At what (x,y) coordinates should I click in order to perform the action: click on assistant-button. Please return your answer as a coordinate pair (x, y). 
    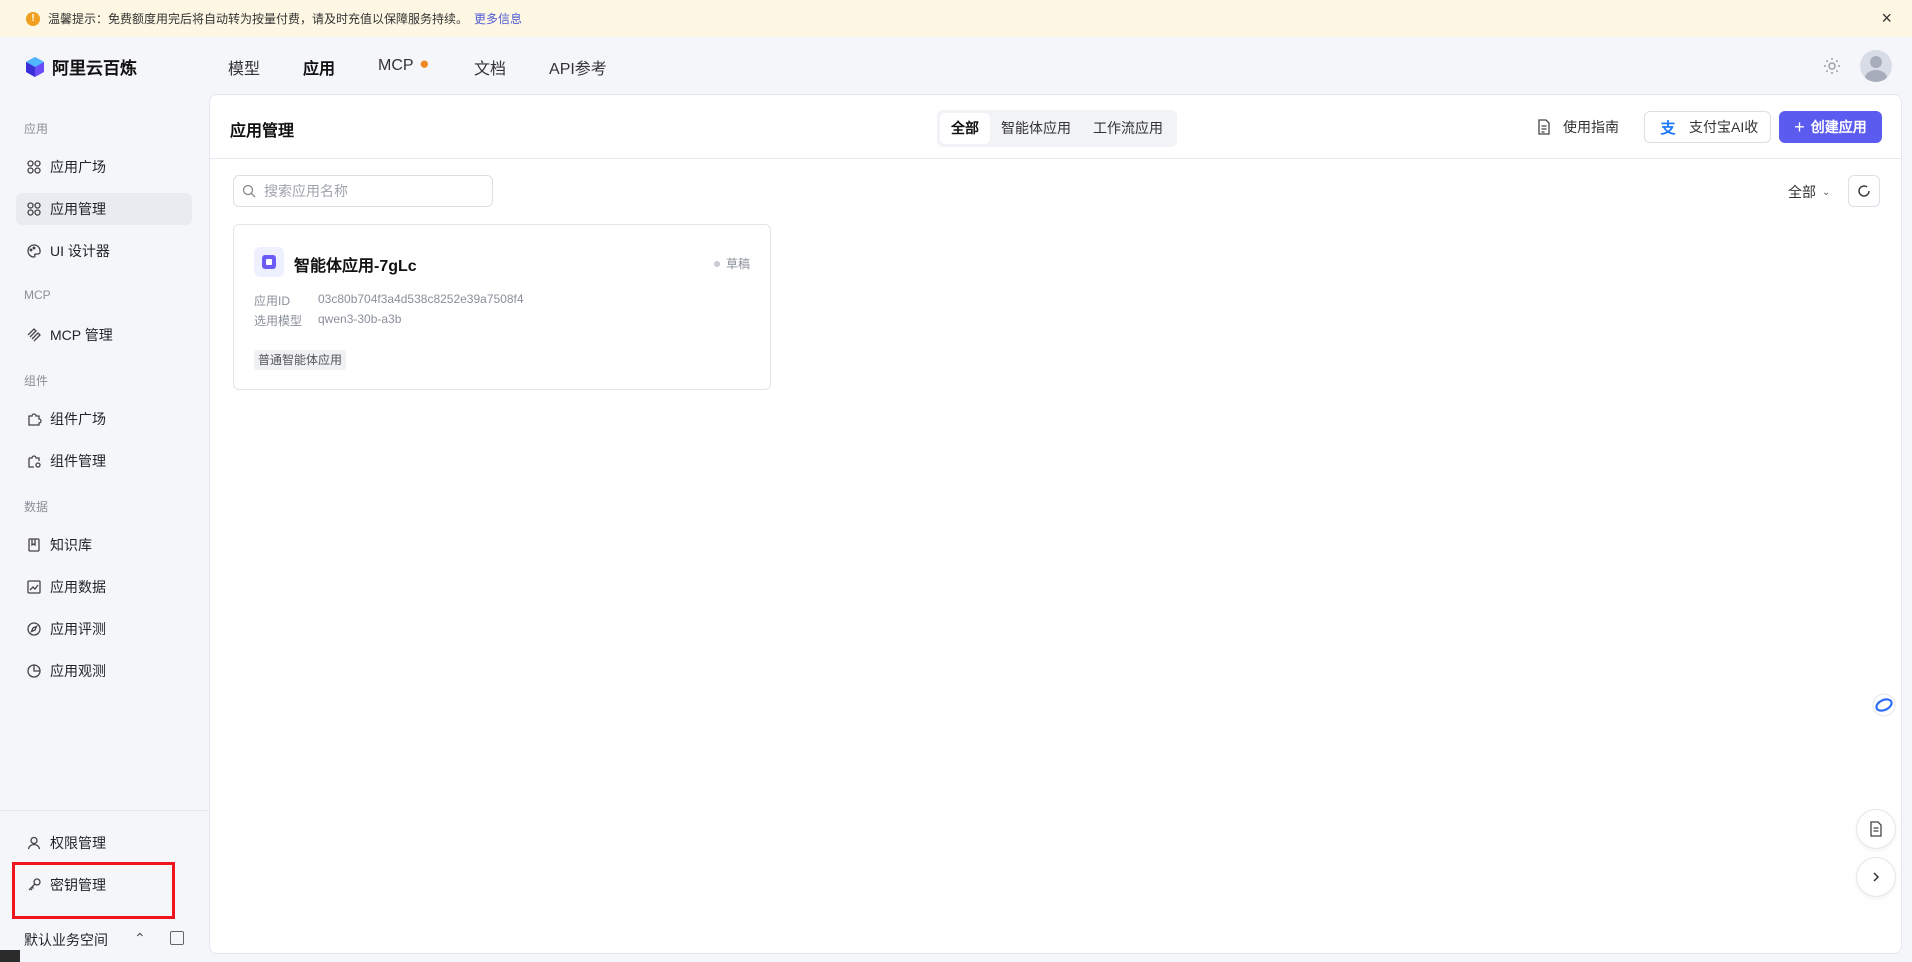
    Looking at the image, I should click on (1884, 705).